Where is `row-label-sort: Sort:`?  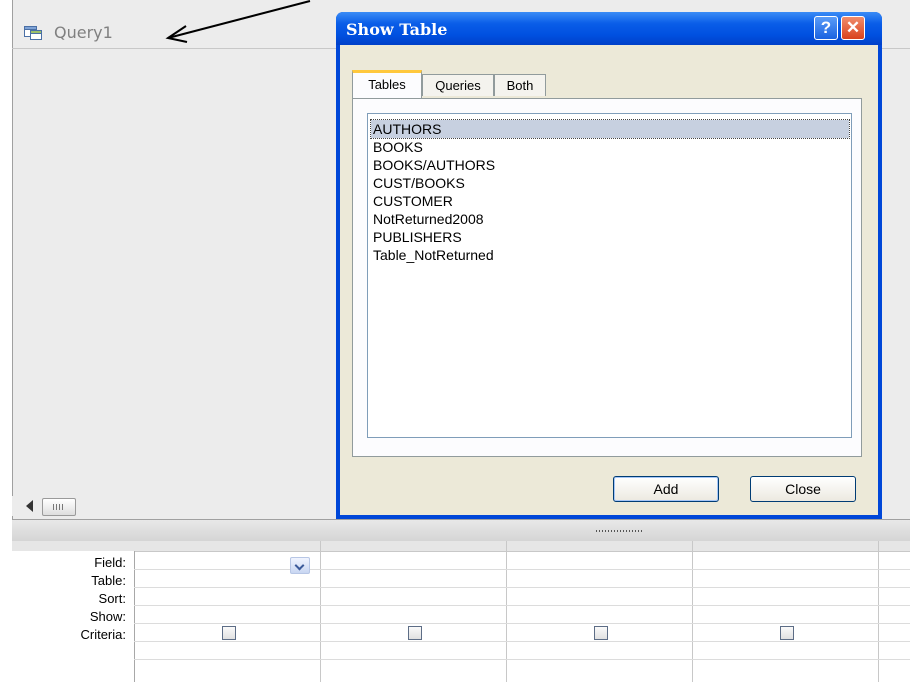 row-label-sort: Sort: is located at coordinates (112, 598).